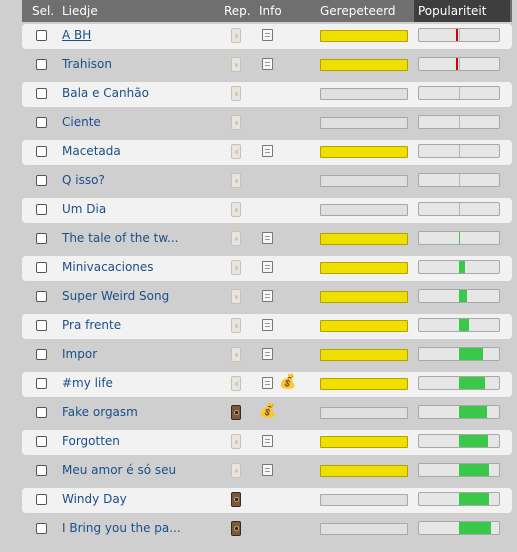  Describe the element at coordinates (108, 267) in the screenshot. I see `song-title-link: Minivacaciones` at that location.